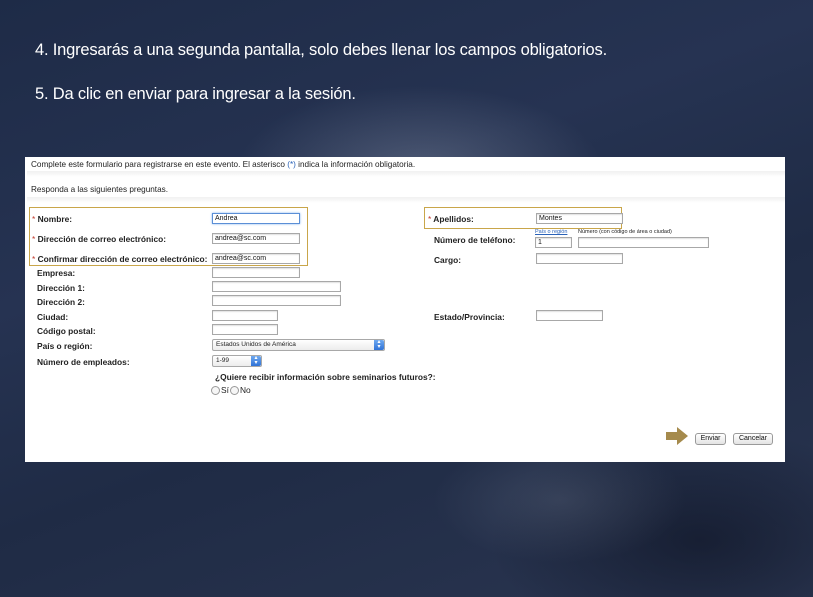 The height and width of the screenshot is (597, 813). What do you see at coordinates (245, 390) in the screenshot?
I see `radio-no-label: No` at bounding box center [245, 390].